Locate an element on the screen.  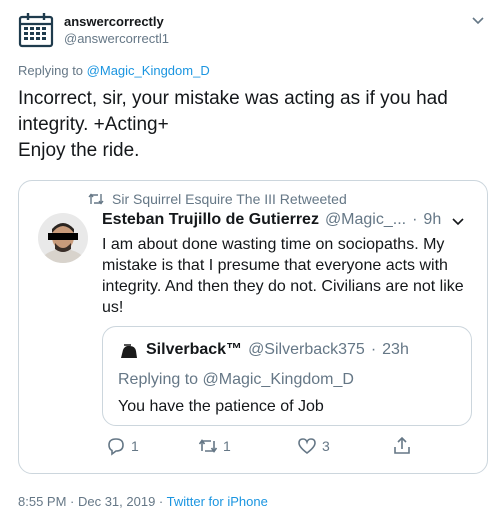
inner-time: 23h is located at coordinates (395, 350).